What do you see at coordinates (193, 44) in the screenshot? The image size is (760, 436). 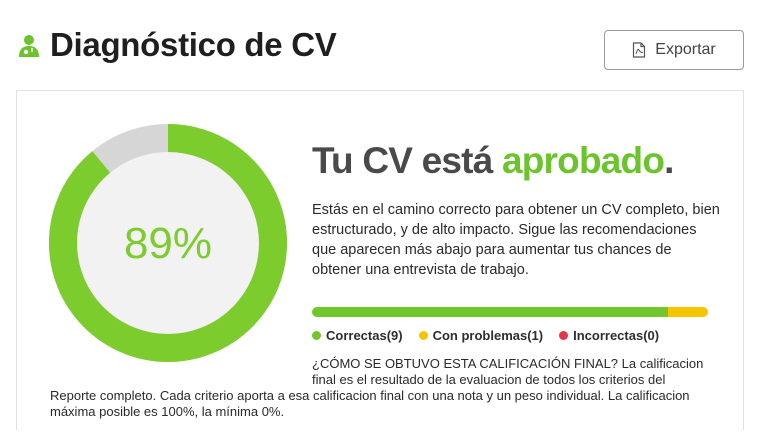 I see `page-title: Diagnóstico de CV` at bounding box center [193, 44].